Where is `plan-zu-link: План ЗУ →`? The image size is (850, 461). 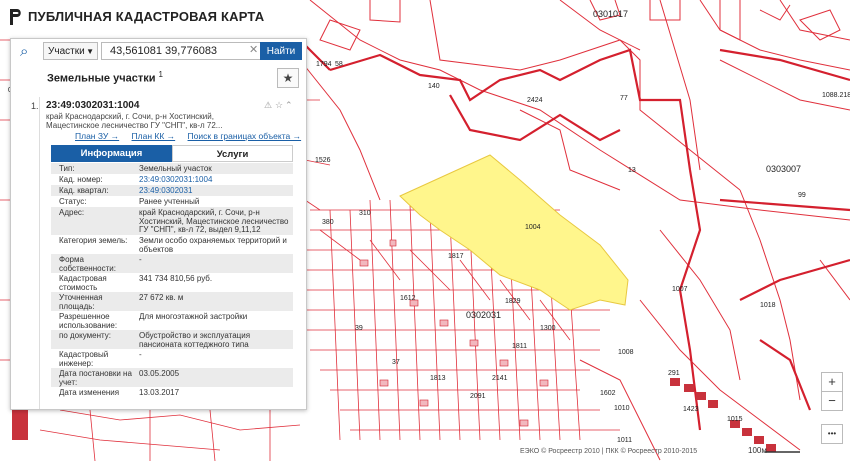 plan-zu-link: План ЗУ → is located at coordinates (97, 136).